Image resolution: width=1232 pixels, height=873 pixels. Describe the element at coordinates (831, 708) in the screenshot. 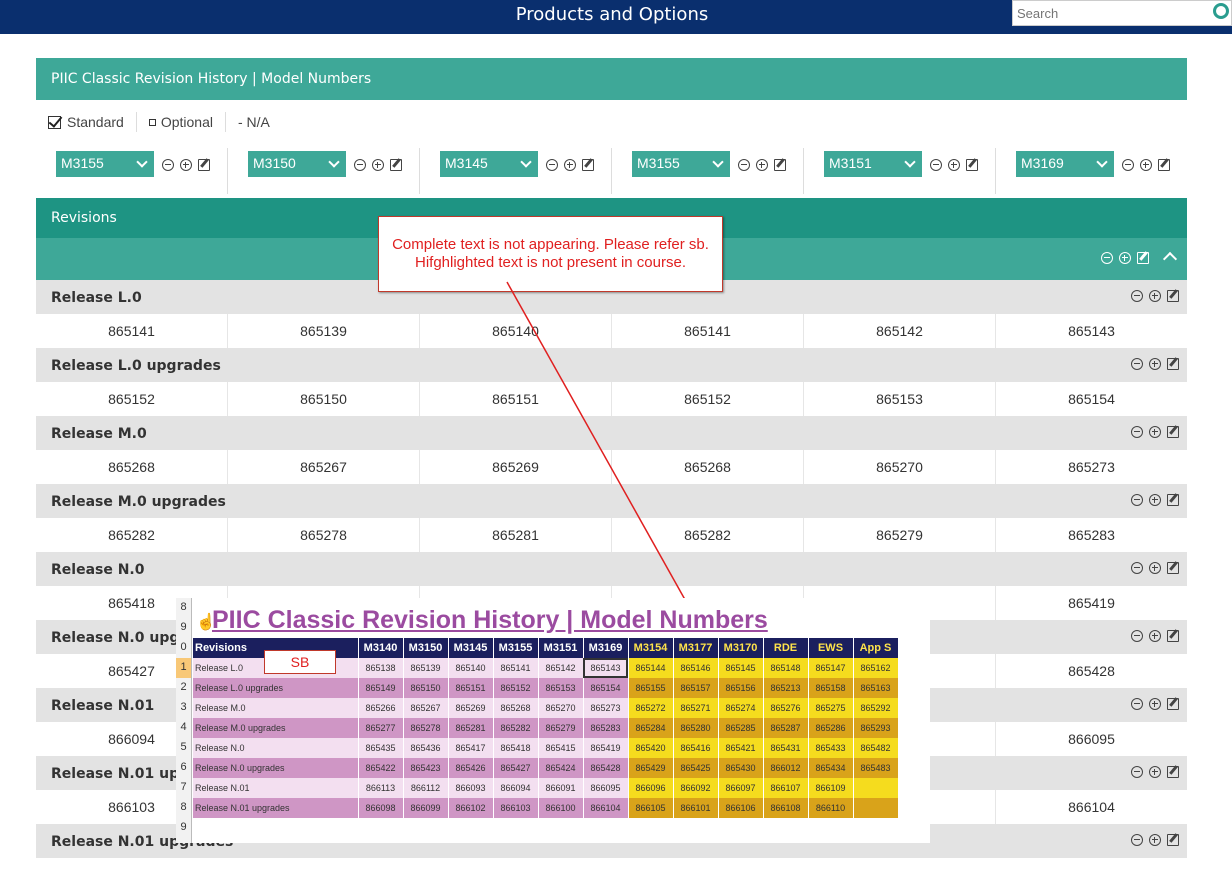

I see `spreadsheet-cell: 865275` at that location.